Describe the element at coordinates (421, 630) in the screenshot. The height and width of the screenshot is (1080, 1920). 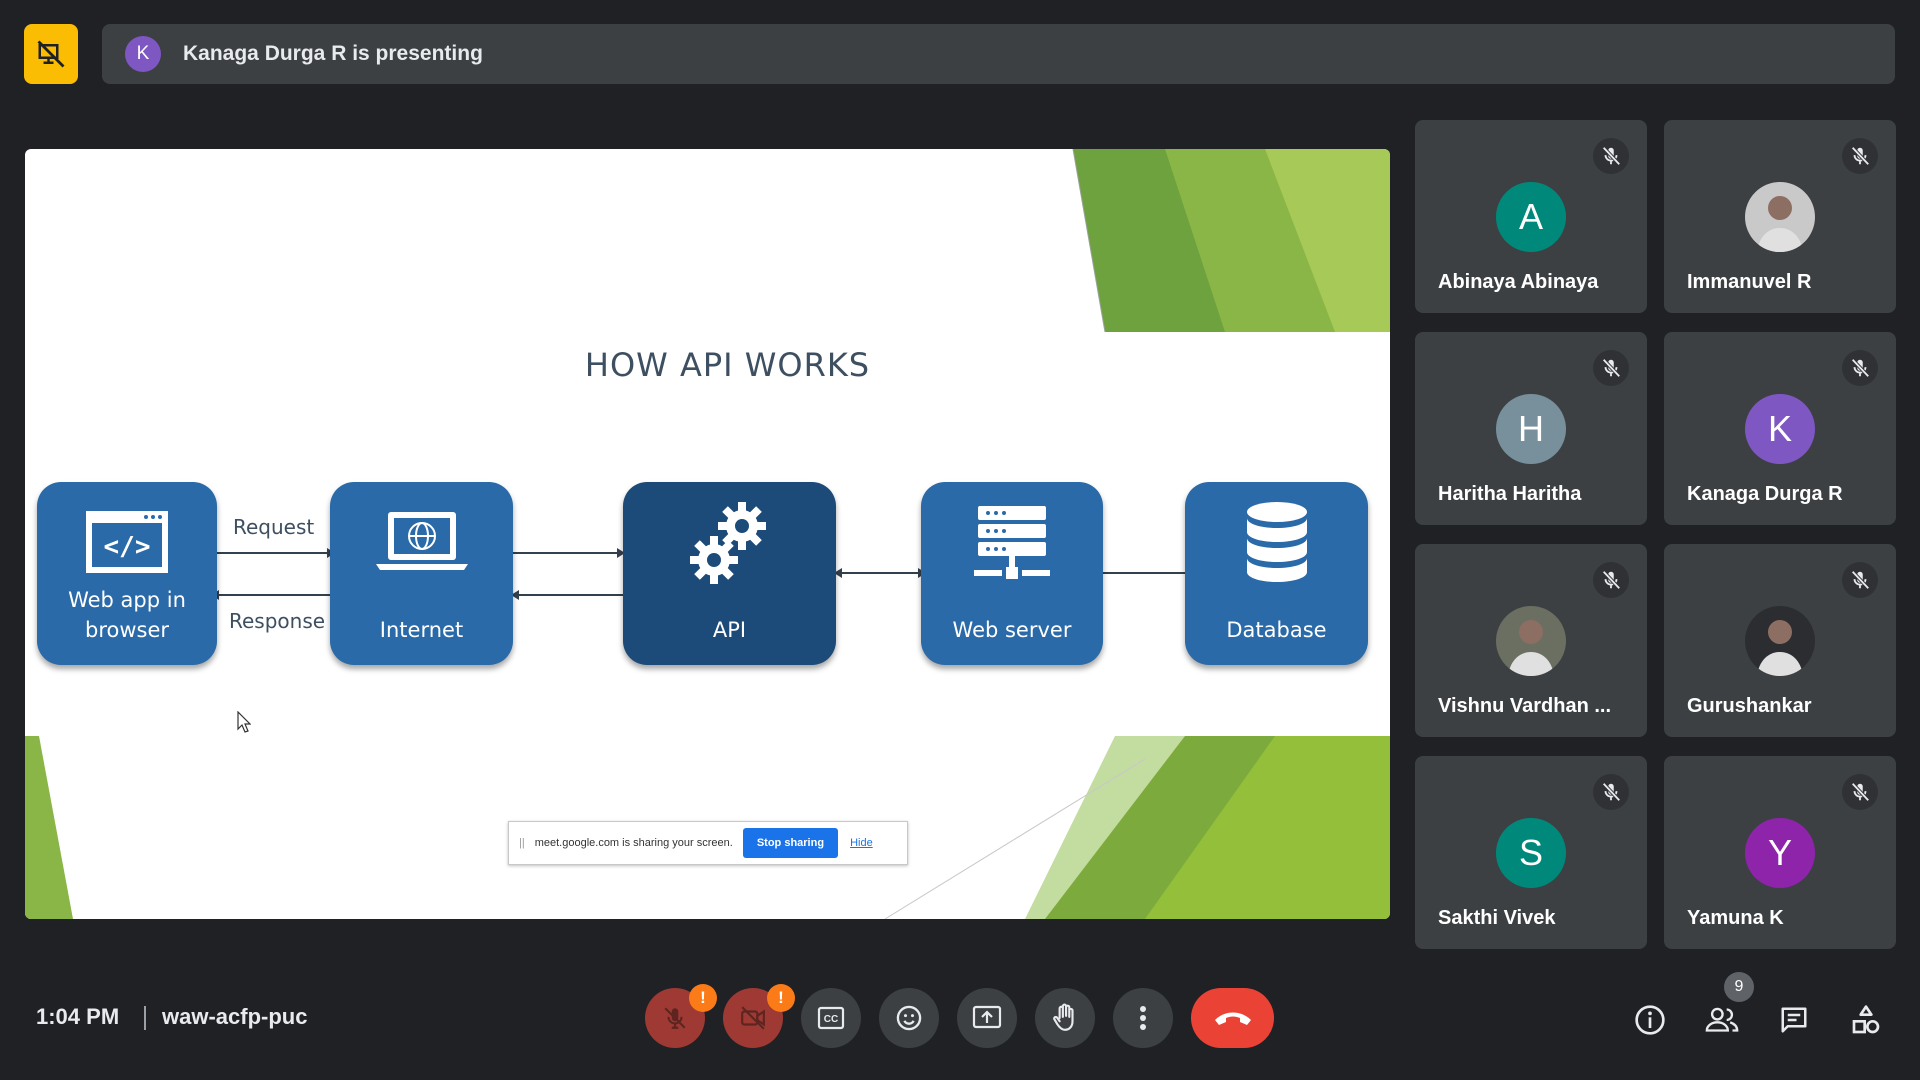
I see `internet-label: Internet` at that location.